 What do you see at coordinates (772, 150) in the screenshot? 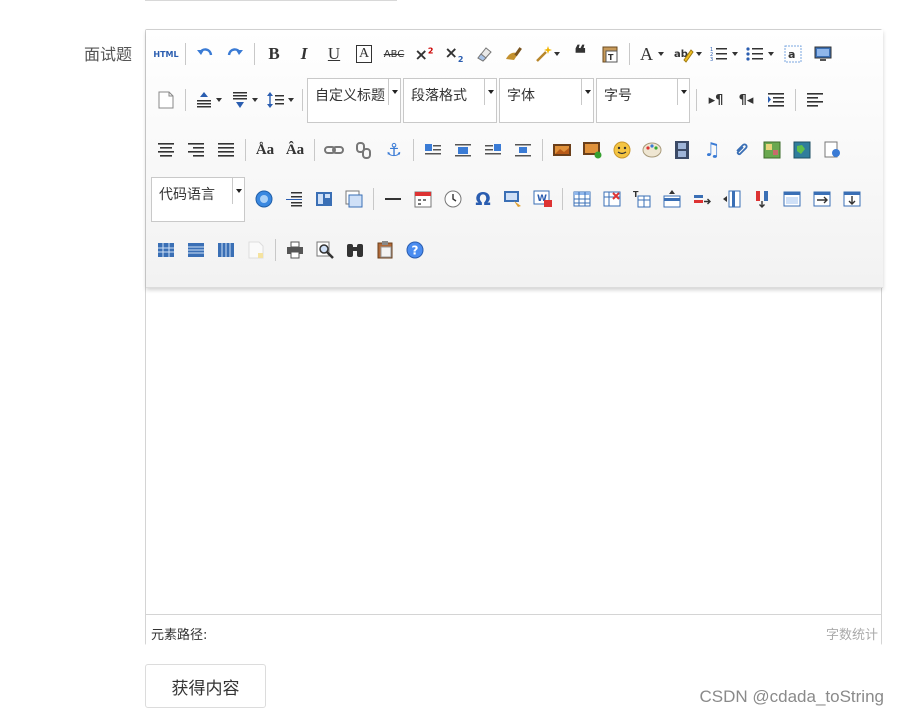
I see `map-button` at bounding box center [772, 150].